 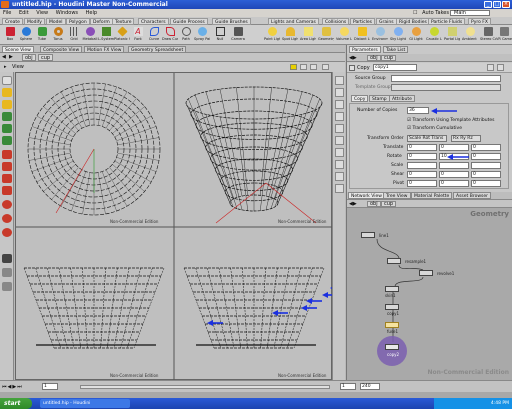 What do you see at coordinates (12, 21) in the screenshot?
I see `shelf-tab: Create` at bounding box center [12, 21].